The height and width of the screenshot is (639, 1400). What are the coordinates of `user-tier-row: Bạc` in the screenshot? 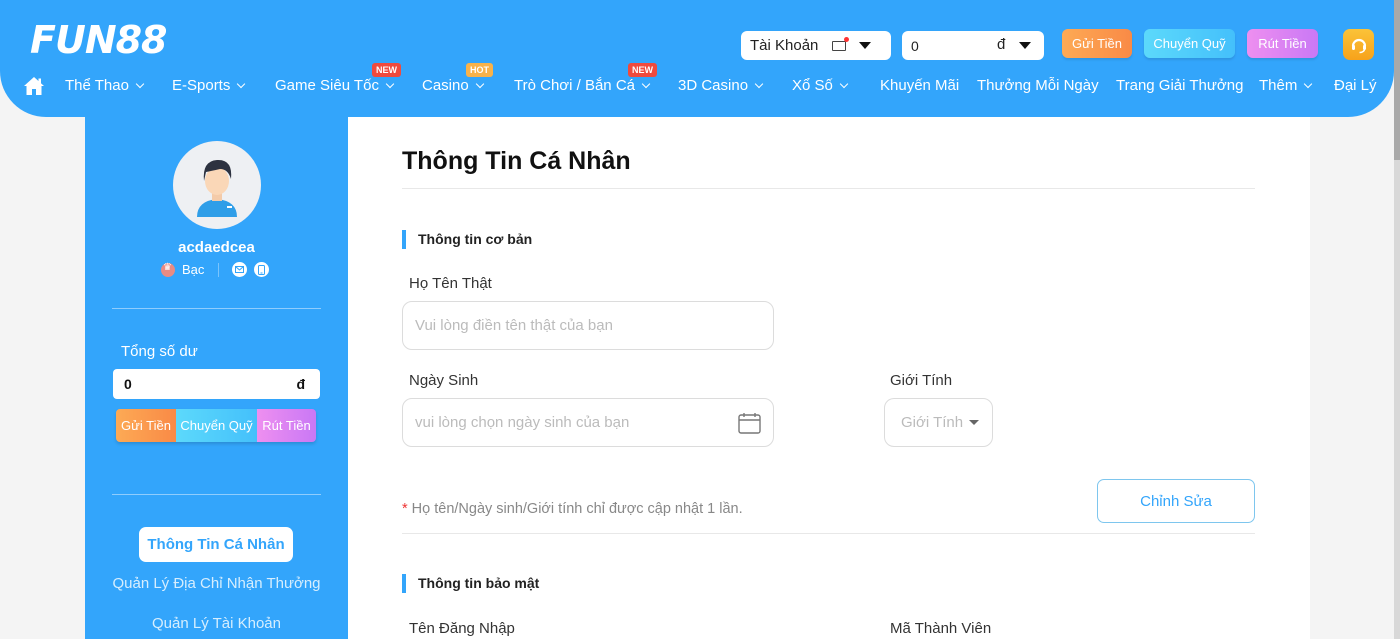 It's located at (218, 269).